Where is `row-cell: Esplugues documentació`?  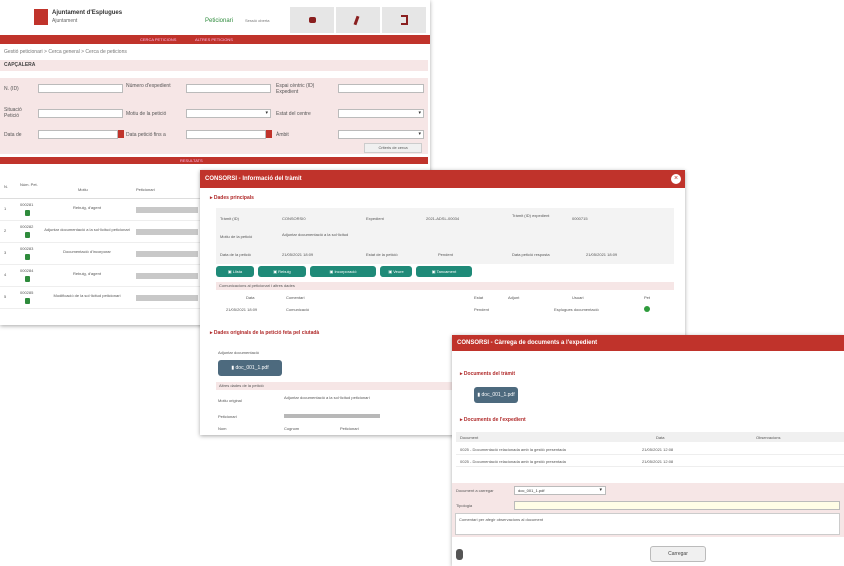
row-cell: Esplugues documentació is located at coordinates (576, 309).